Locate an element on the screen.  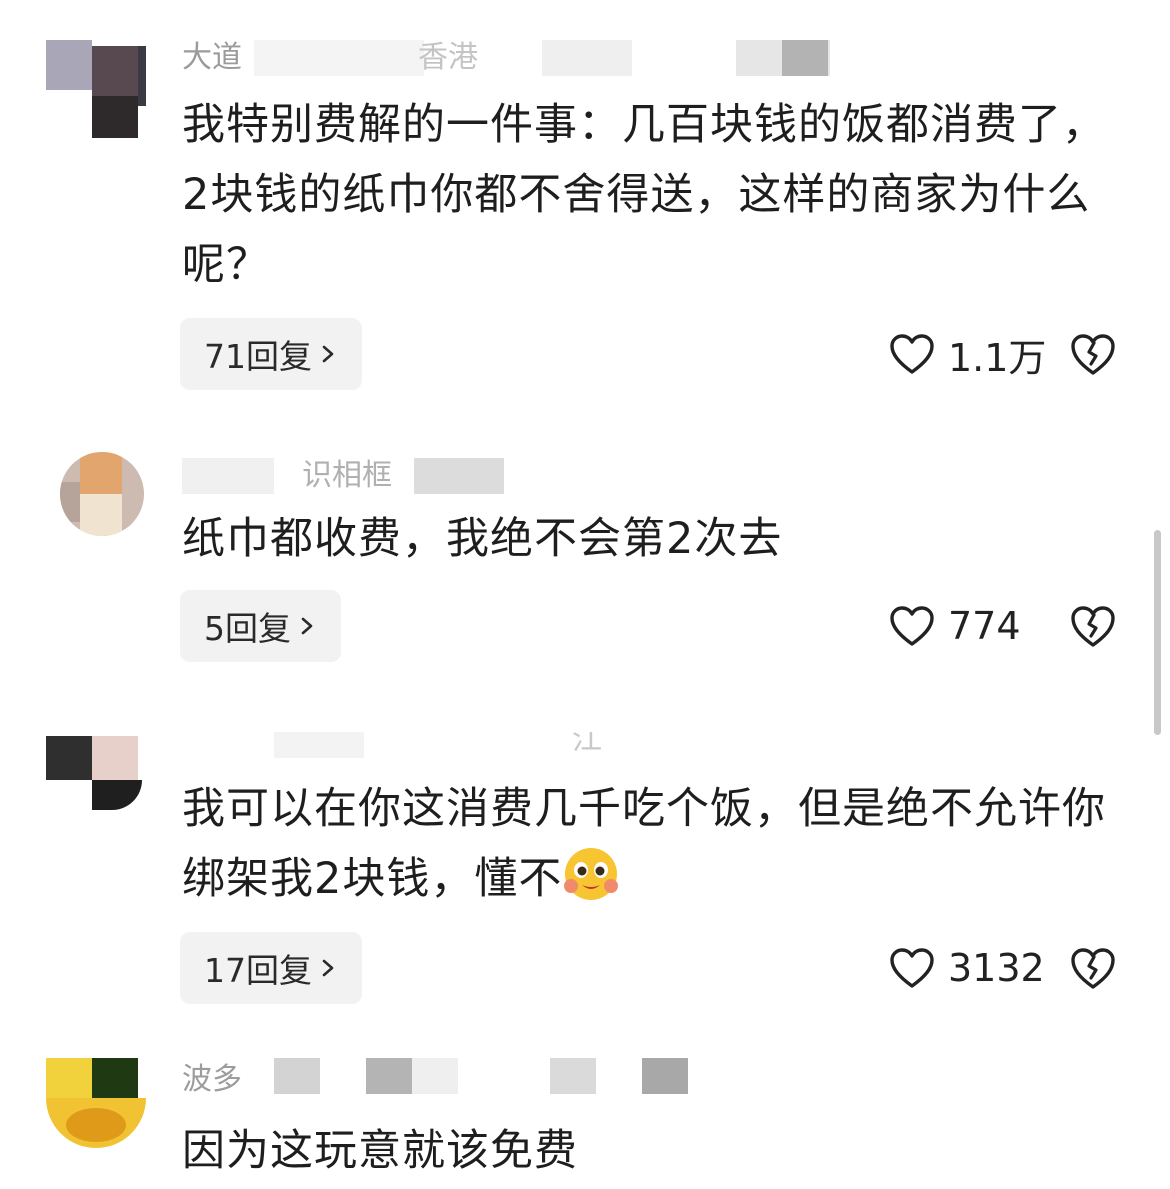
reply-label: 17回复 is located at coordinates (258, 970).